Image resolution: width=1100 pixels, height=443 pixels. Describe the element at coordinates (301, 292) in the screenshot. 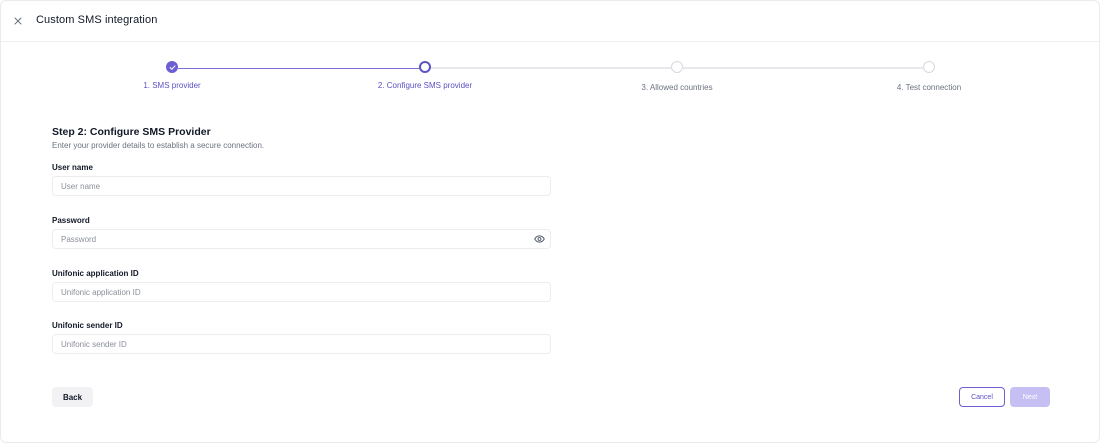

I see `app-id-input` at that location.